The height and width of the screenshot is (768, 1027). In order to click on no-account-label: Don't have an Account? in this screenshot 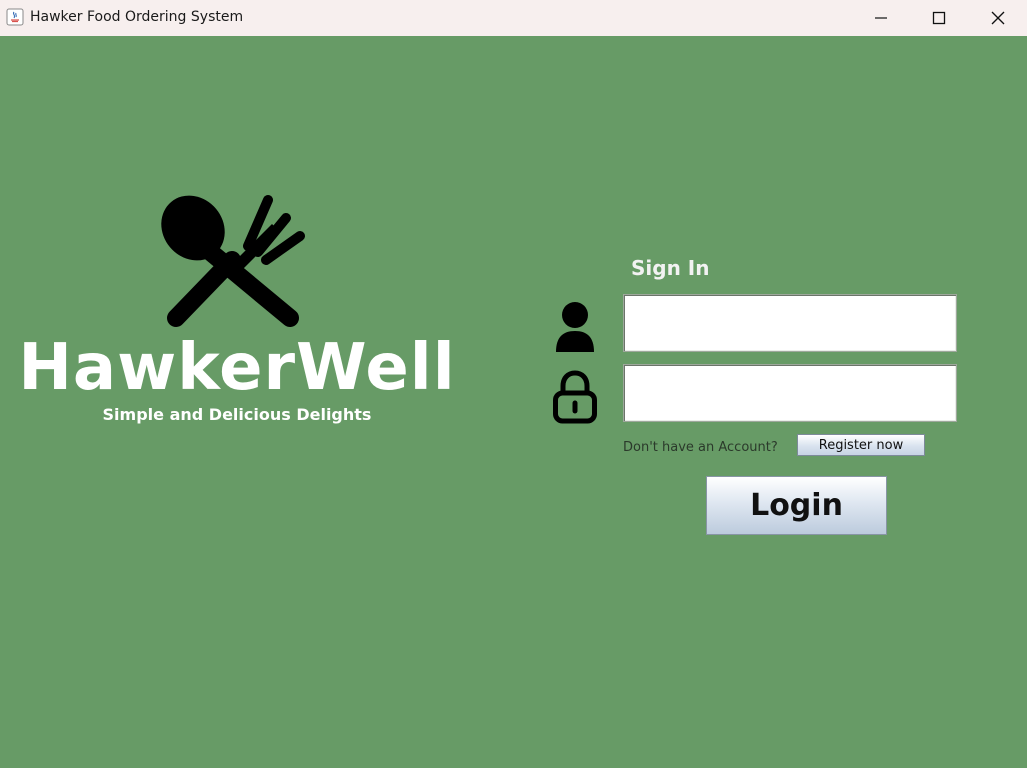, I will do `click(700, 447)`.